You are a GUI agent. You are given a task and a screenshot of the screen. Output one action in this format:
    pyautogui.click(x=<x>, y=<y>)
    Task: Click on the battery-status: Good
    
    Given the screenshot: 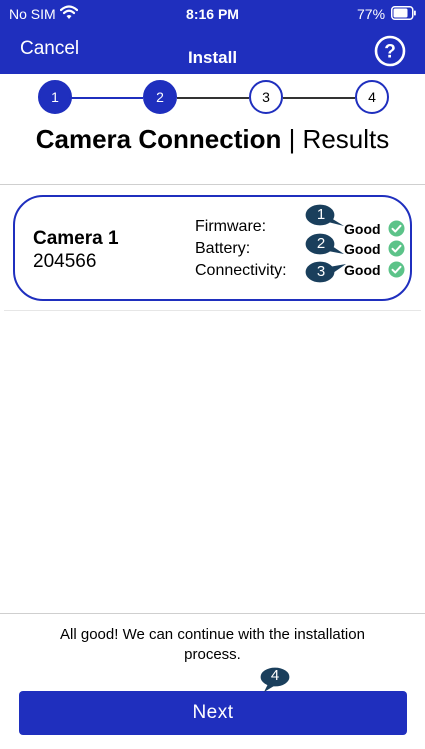 What is the action you would take?
    pyautogui.click(x=362, y=249)
    